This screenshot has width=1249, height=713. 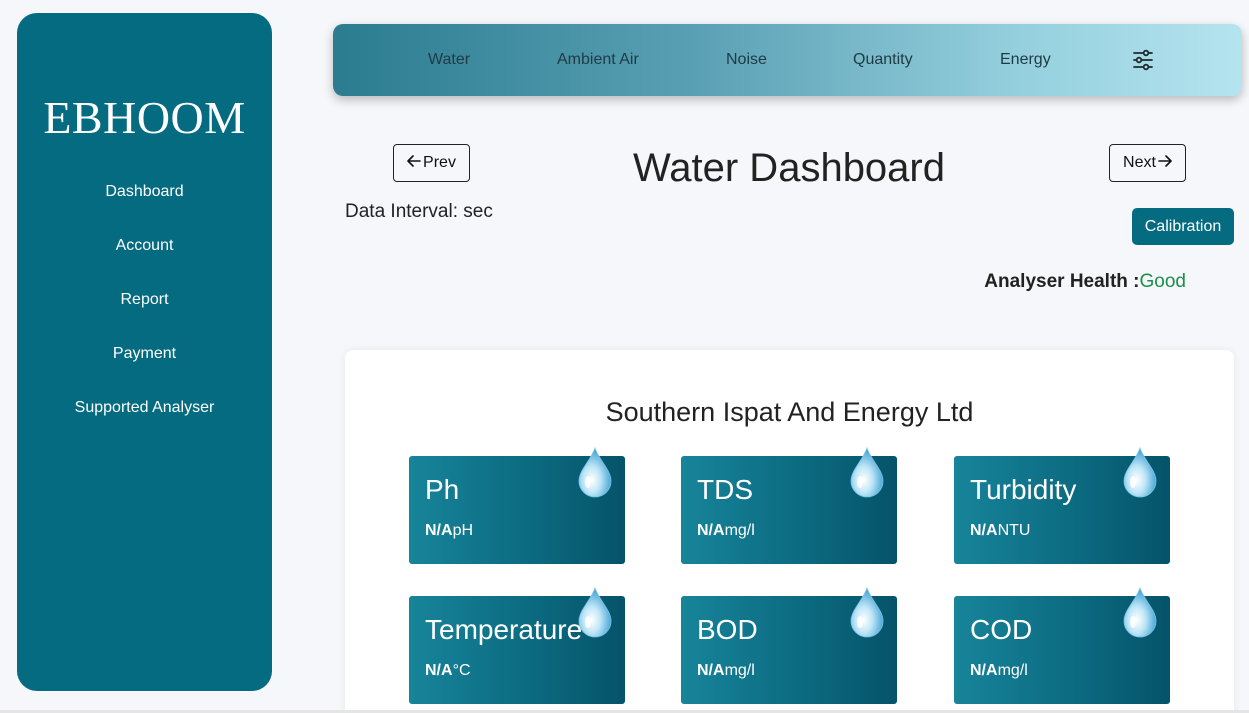 What do you see at coordinates (439, 162) in the screenshot?
I see `prev-label: Prev` at bounding box center [439, 162].